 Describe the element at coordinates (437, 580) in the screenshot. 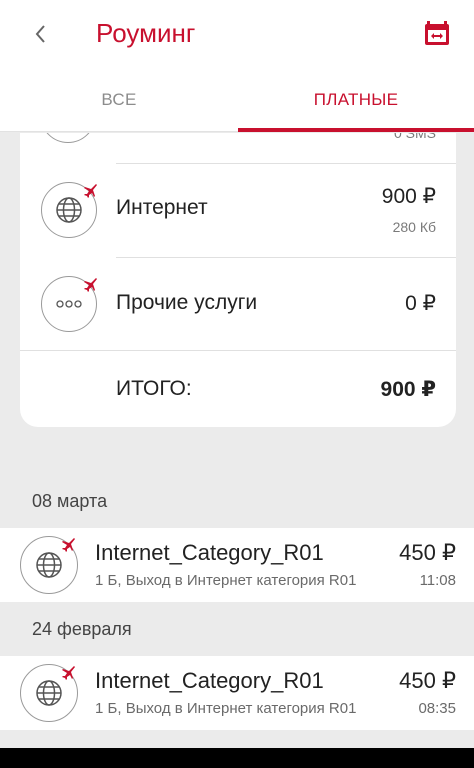

I see `transaction-time: 11:08` at that location.